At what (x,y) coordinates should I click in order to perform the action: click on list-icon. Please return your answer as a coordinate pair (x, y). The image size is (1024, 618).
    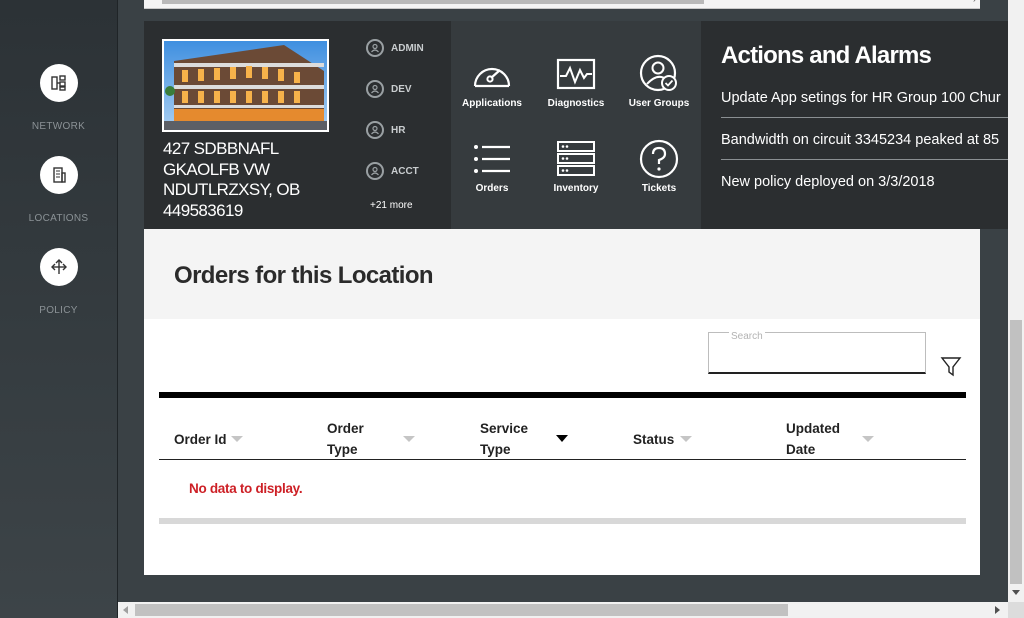
    Looking at the image, I should click on (492, 159).